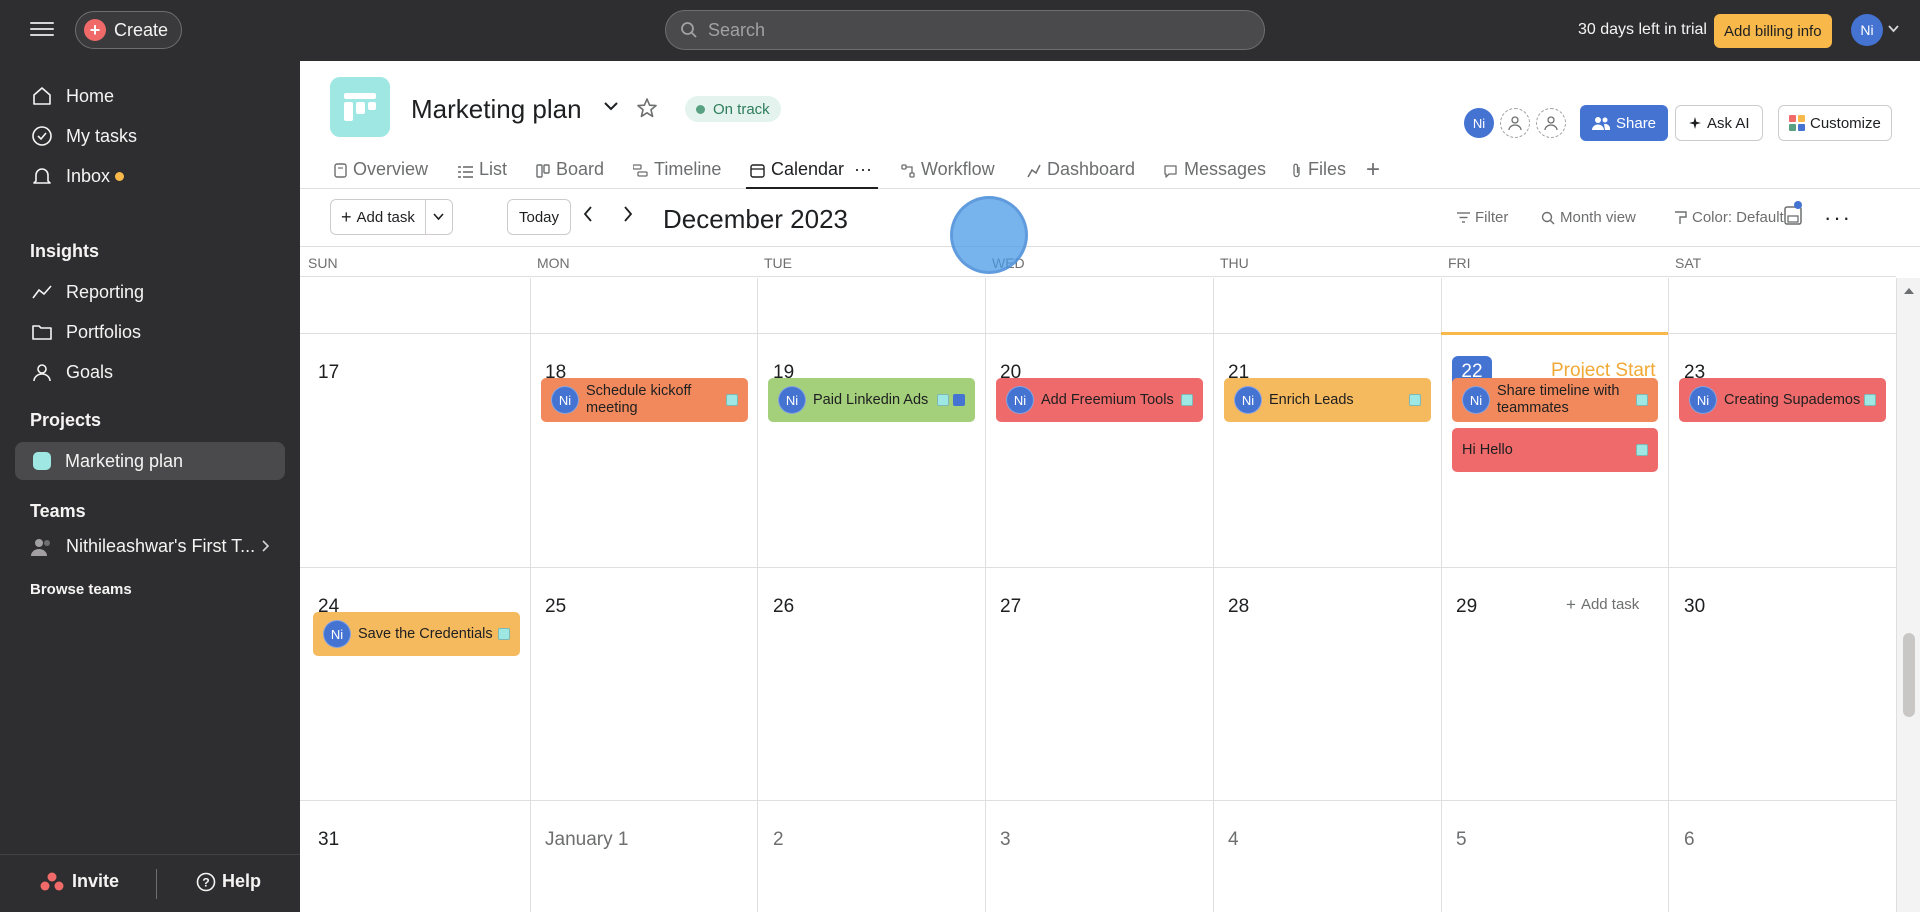 The width and height of the screenshot is (1920, 912). Describe the element at coordinates (1909, 291) in the screenshot. I see `scroll-up-icon` at that location.